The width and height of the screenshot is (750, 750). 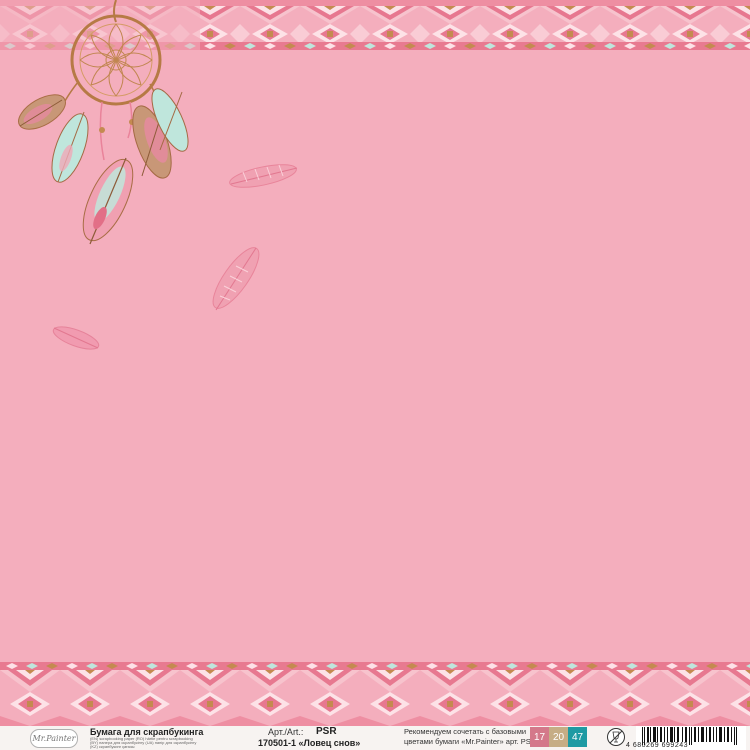 What do you see at coordinates (286, 732) in the screenshot?
I see `article-label: Арт./Art.:` at bounding box center [286, 732].